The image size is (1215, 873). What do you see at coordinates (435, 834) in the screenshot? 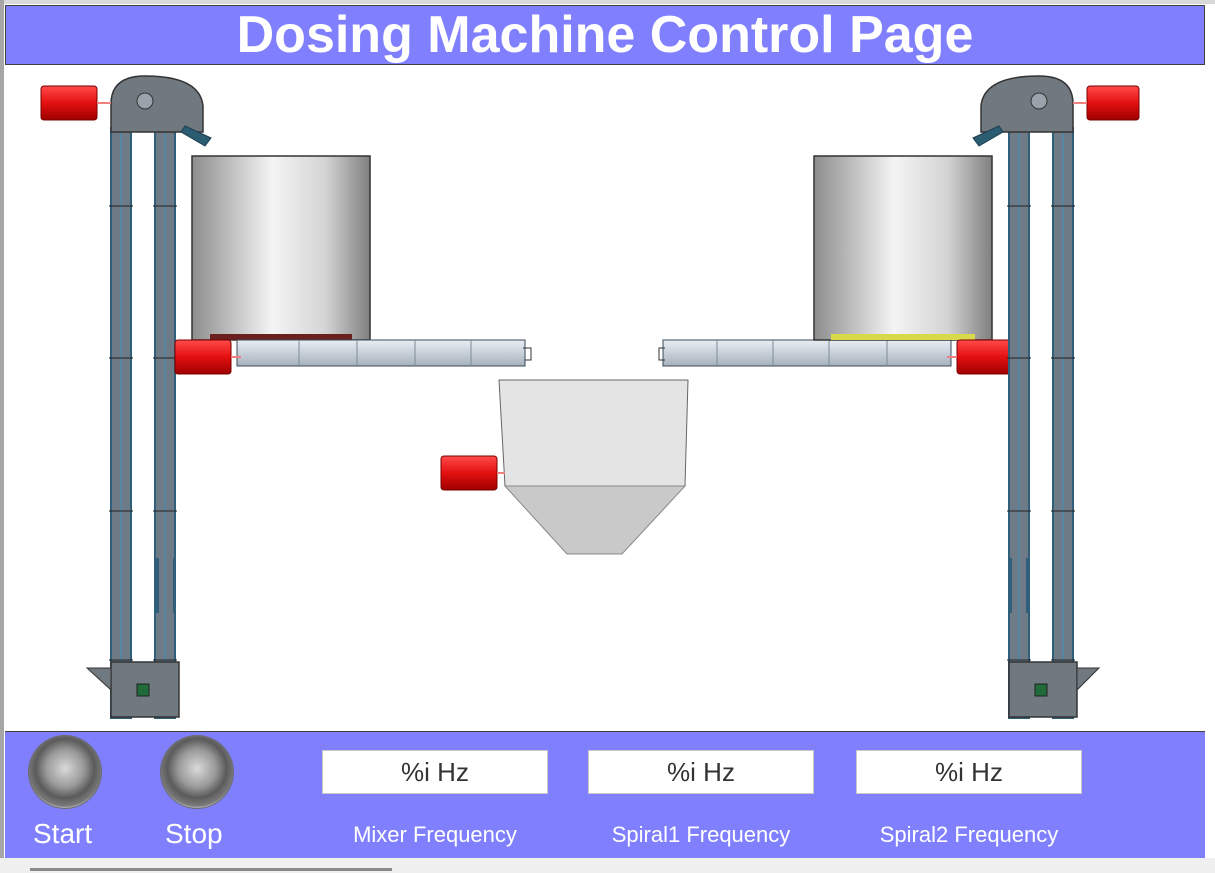
I see `mixer-frequency-label: Mixer Frequency` at bounding box center [435, 834].